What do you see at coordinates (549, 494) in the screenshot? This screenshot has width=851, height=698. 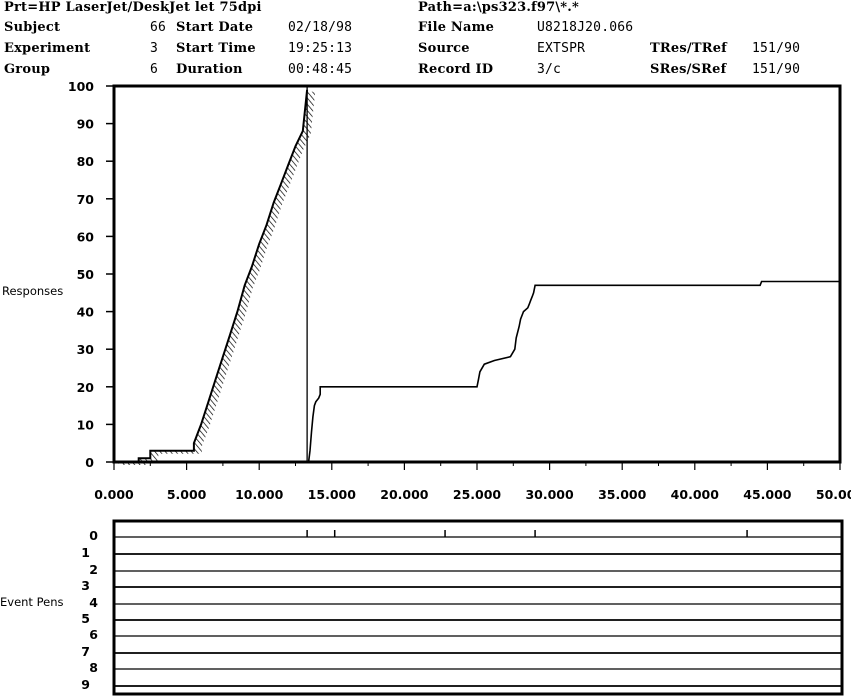 I see `x-tick-label: 30.000` at bounding box center [549, 494].